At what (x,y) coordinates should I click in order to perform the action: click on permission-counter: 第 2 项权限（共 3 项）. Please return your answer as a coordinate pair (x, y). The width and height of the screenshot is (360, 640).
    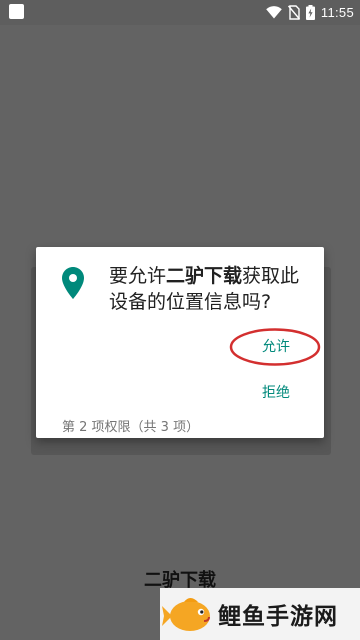
    Looking at the image, I should click on (131, 427).